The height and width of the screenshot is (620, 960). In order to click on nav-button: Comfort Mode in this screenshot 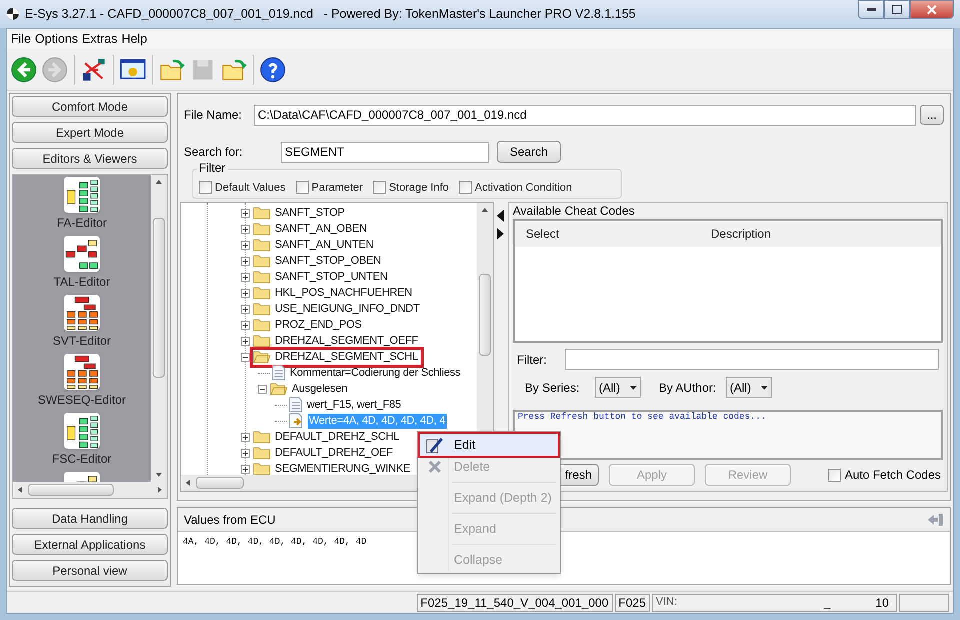, I will do `click(90, 106)`.